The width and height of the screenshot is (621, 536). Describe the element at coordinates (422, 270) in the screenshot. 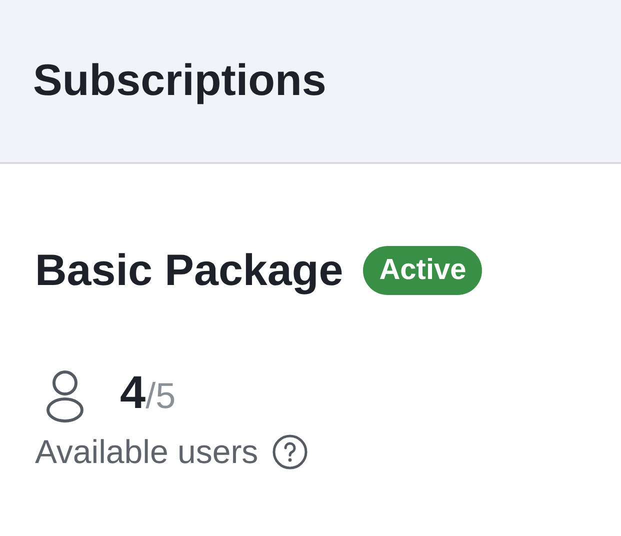

I see `status-badge: Active` at that location.